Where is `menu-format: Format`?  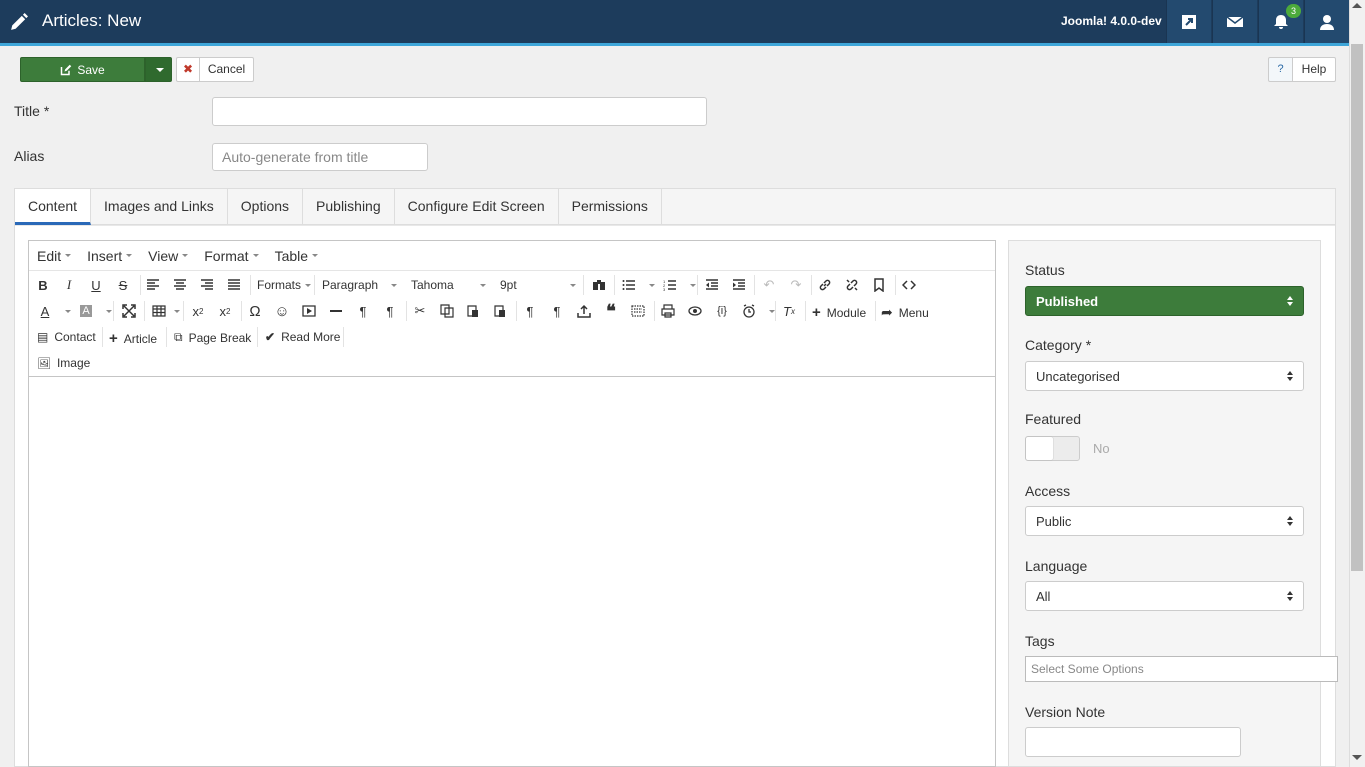 menu-format: Format is located at coordinates (231, 255).